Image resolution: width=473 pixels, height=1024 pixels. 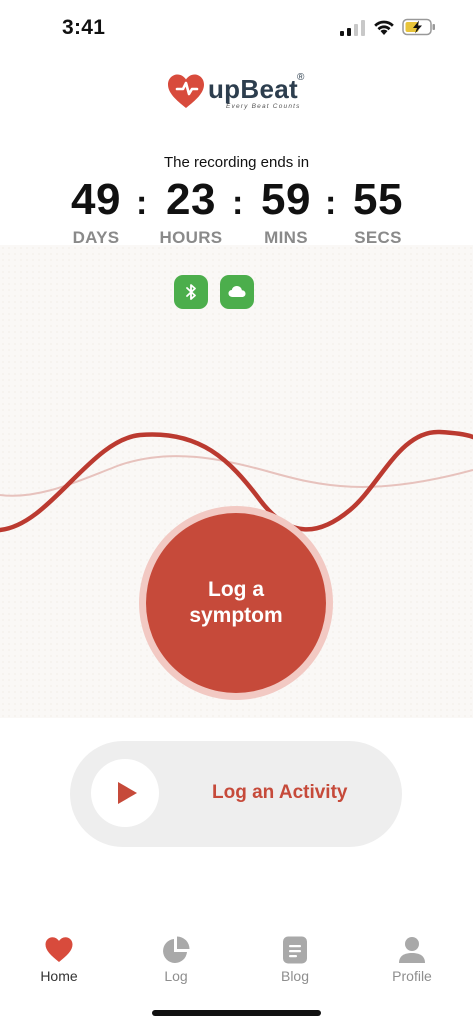 I want to click on tab-label: Blog, so click(x=295, y=976).